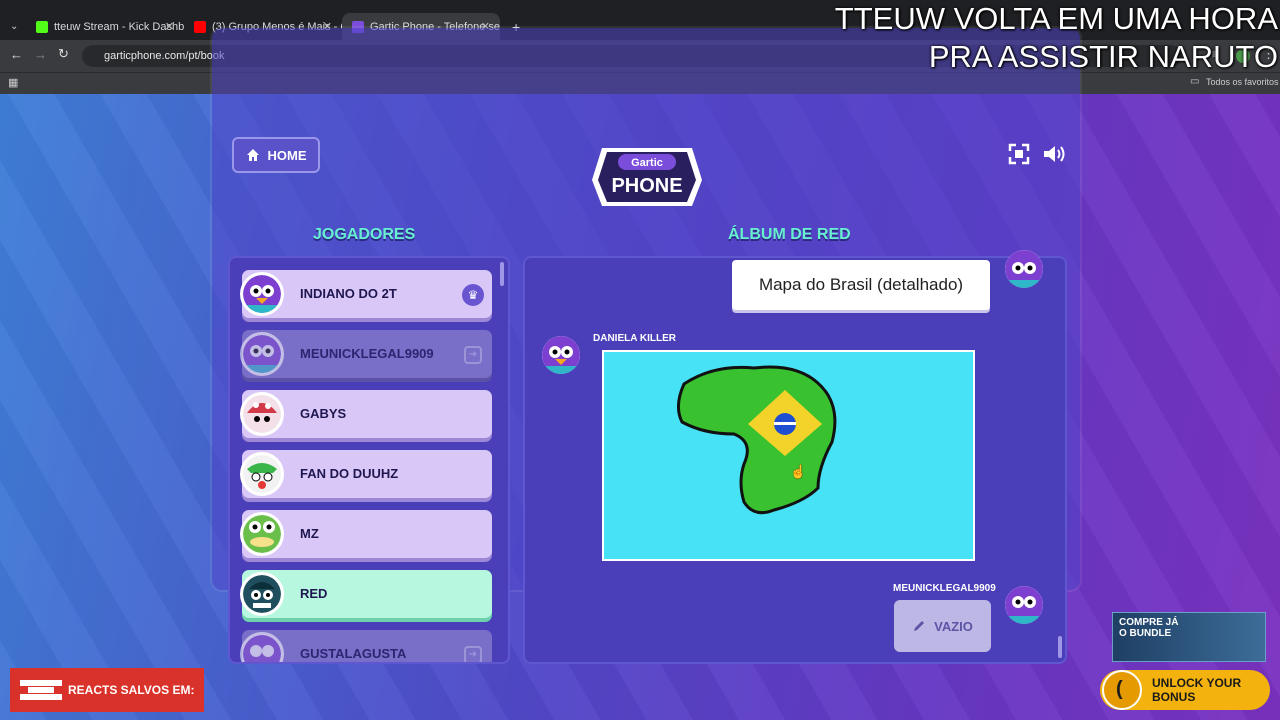 This screenshot has height=720, width=1280. I want to click on forward-icon: →, so click(40, 54).